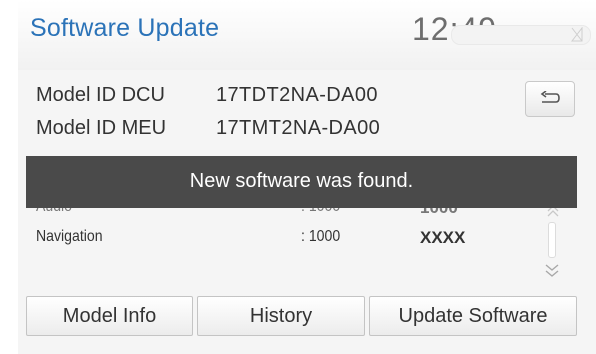 Image resolution: width=596 pixels, height=354 pixels. What do you see at coordinates (54, 212) in the screenshot?
I see `list-item-name: Audio` at bounding box center [54, 212].